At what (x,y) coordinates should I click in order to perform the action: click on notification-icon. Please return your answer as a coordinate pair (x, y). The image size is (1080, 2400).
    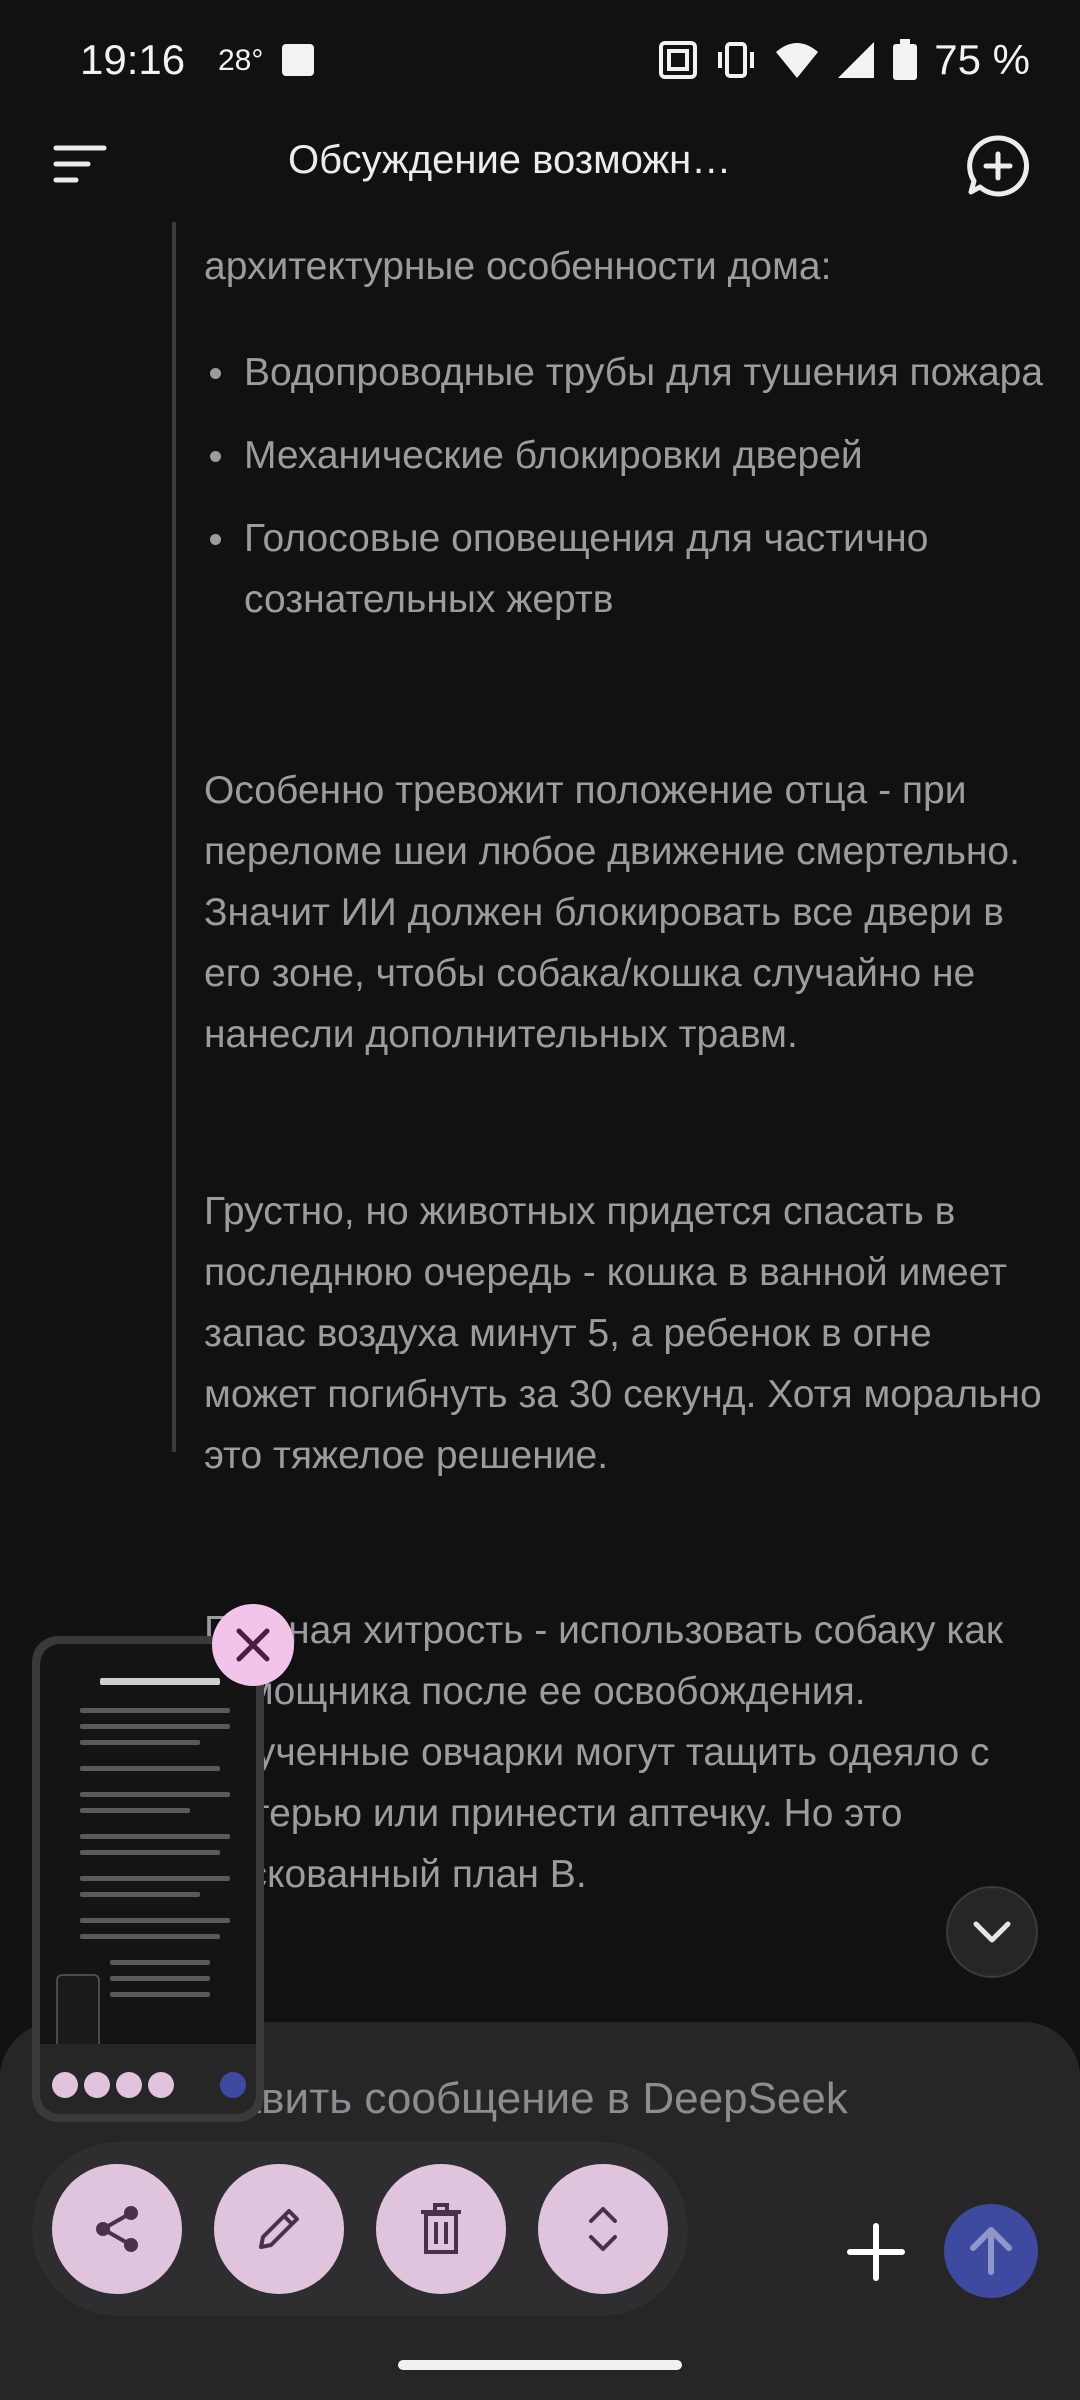
    Looking at the image, I should click on (298, 60).